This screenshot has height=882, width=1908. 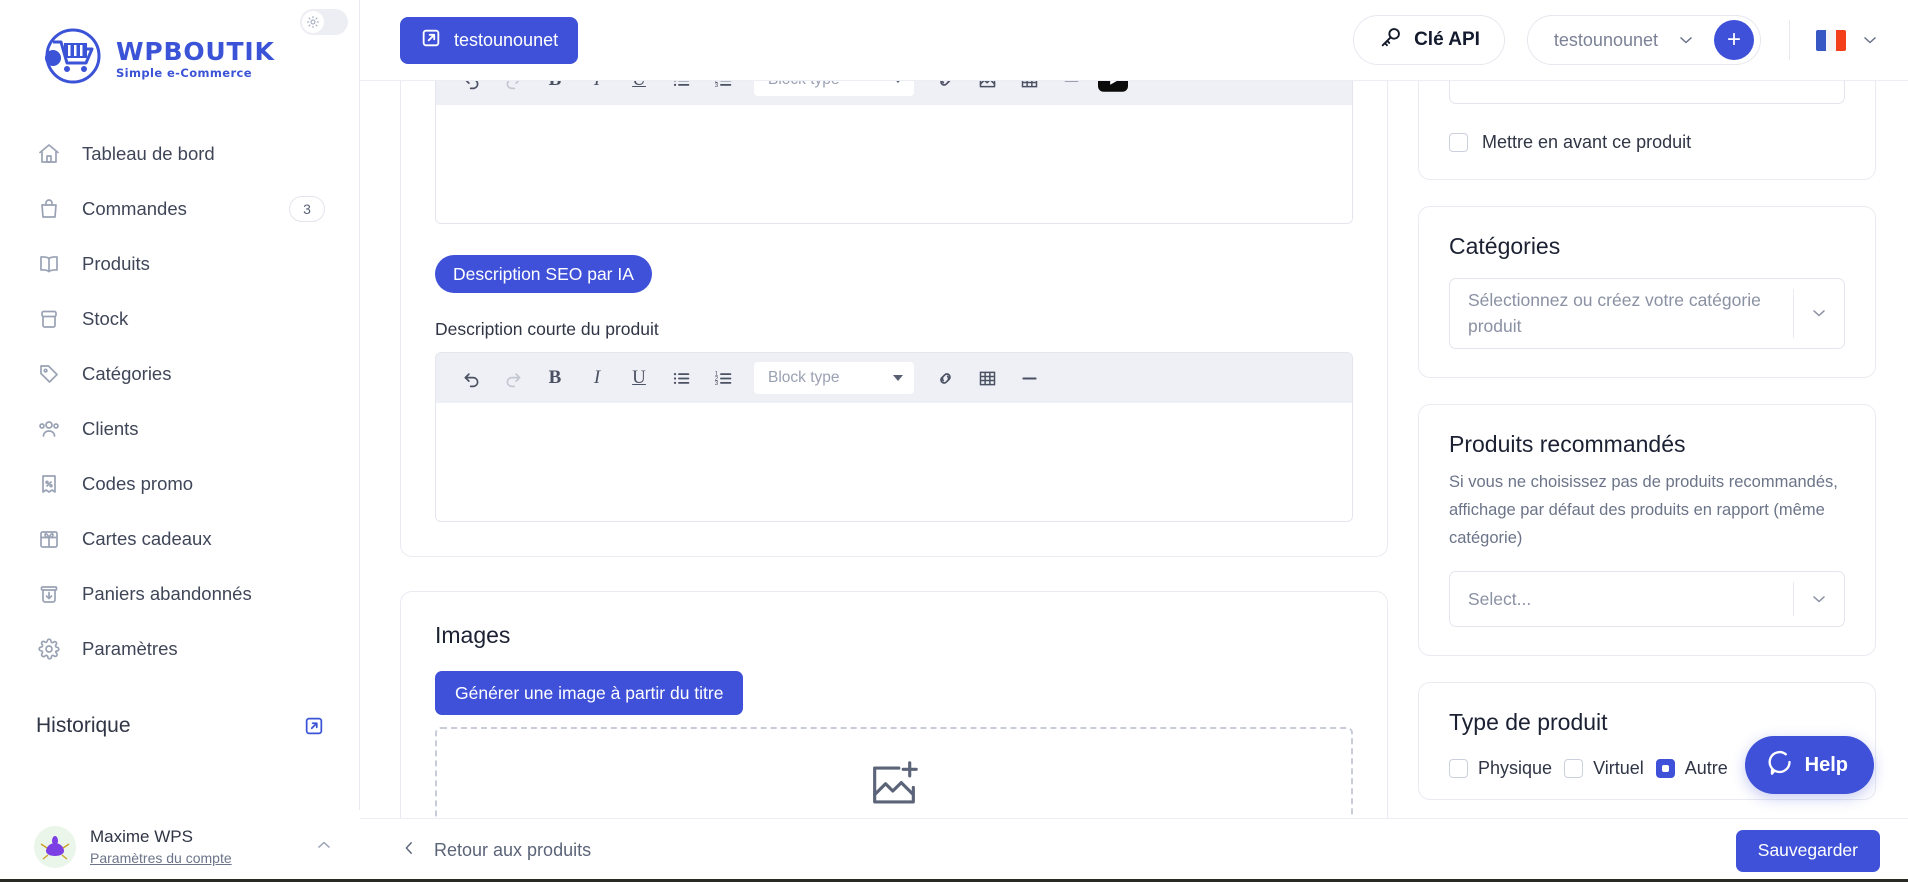 What do you see at coordinates (1691, 768) in the screenshot?
I see `product-type-option-autre: Autre` at bounding box center [1691, 768].